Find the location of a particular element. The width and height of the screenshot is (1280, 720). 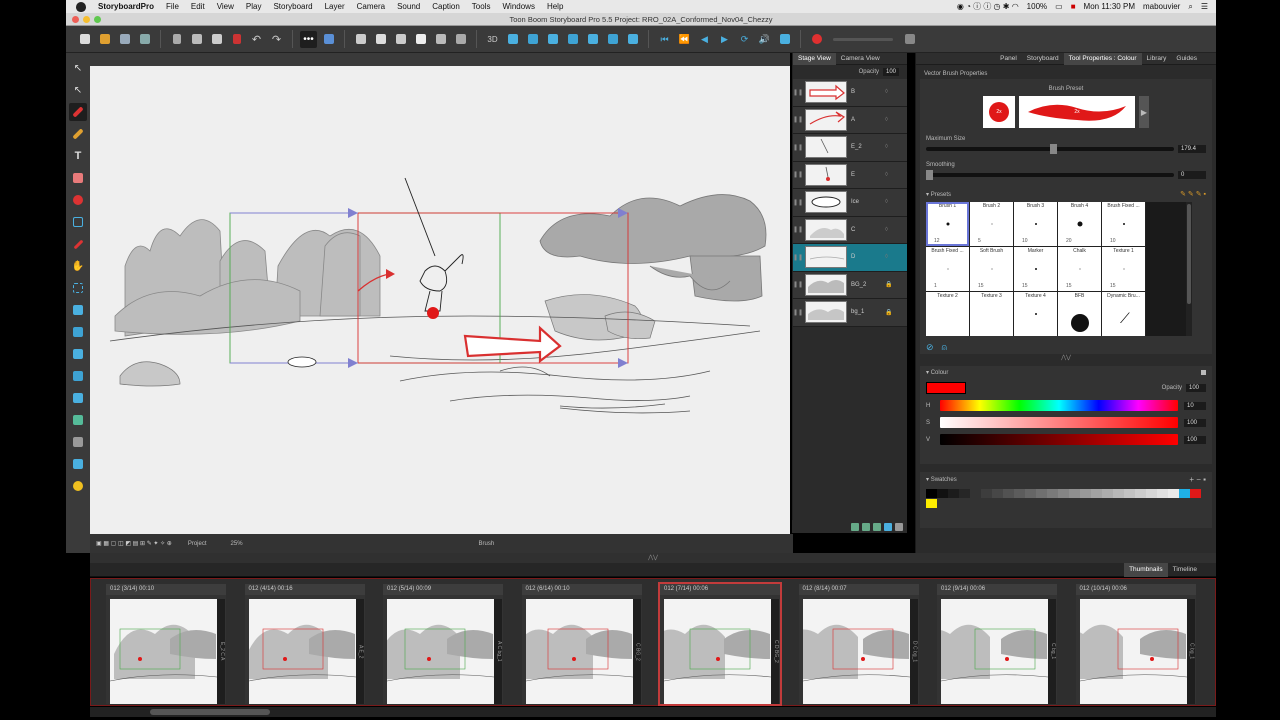

brush-preset: Soft Brush 15 is located at coordinates (991, 269).